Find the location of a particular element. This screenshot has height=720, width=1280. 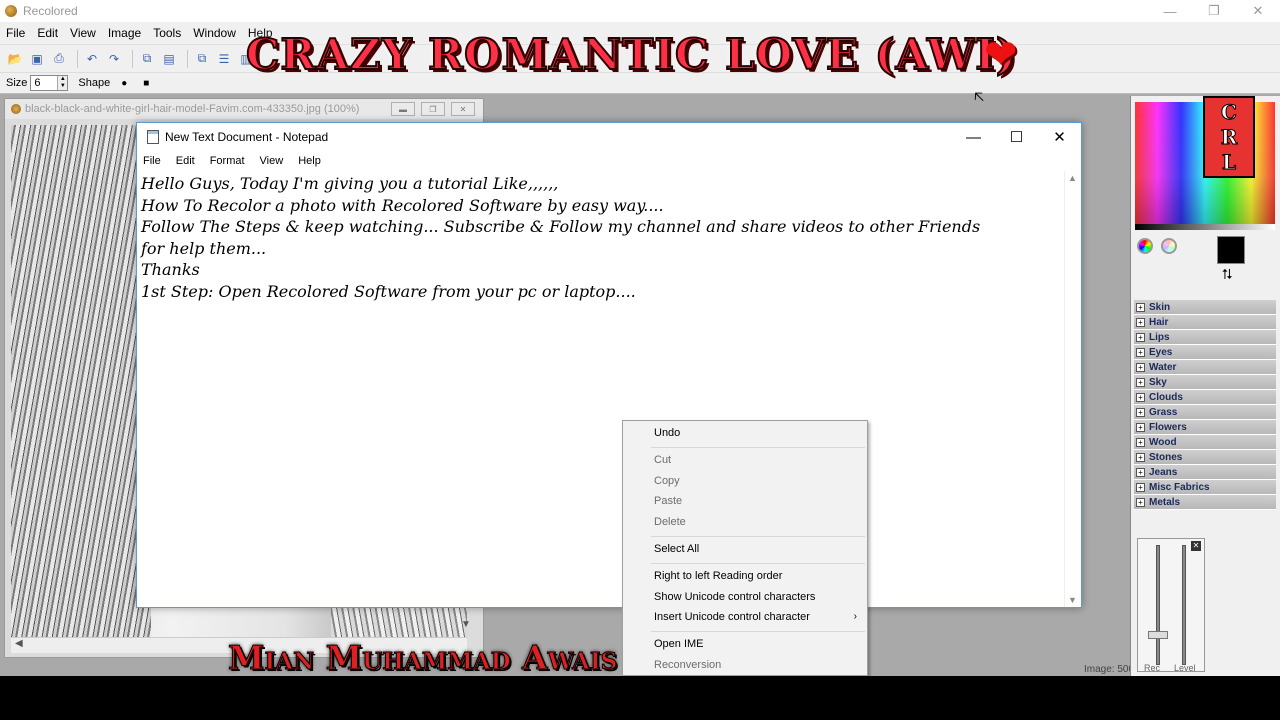

ctx-insert-unicode: Insert Unicode control character is located at coordinates (732, 617).